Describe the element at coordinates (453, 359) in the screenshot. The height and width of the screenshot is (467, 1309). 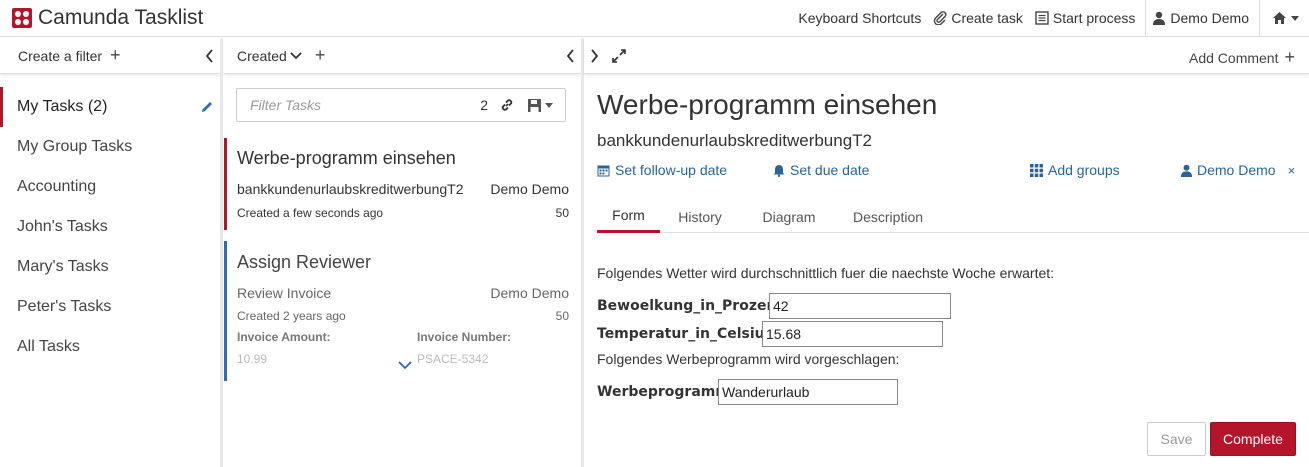
I see `variable-value: PSACE-5342` at that location.